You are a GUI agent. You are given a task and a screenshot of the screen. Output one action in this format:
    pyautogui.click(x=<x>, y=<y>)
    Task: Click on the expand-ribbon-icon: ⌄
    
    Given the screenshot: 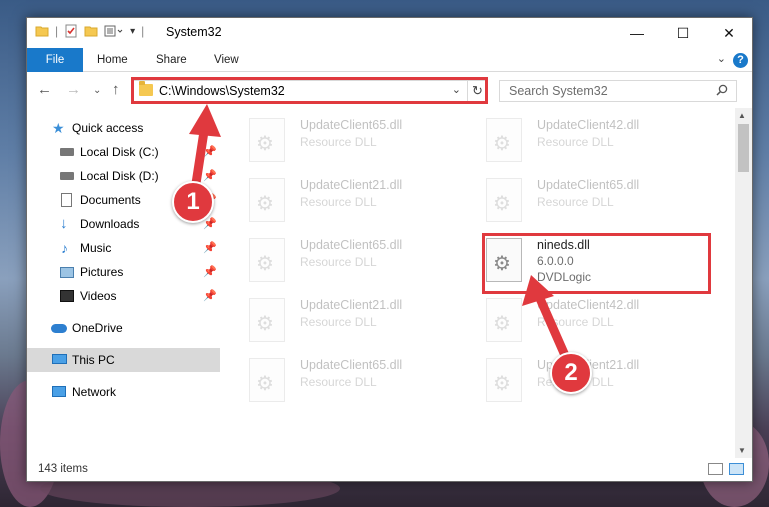 What is the action you would take?
    pyautogui.click(x=721, y=58)
    